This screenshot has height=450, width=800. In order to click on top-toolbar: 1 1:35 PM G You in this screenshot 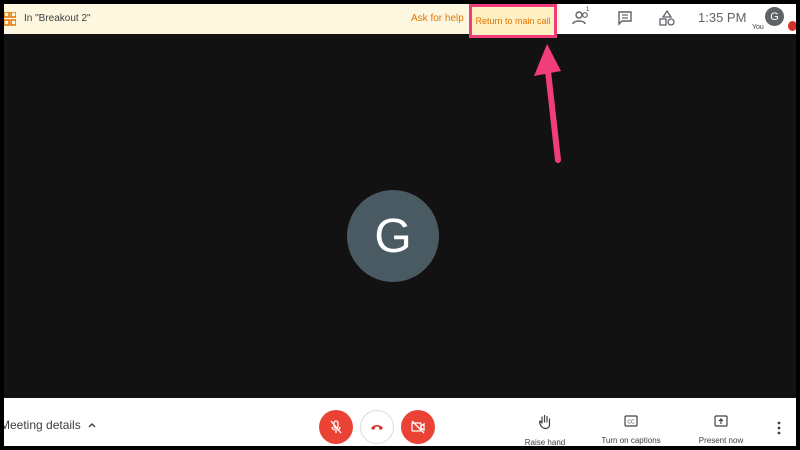, I will do `click(678, 19)`.